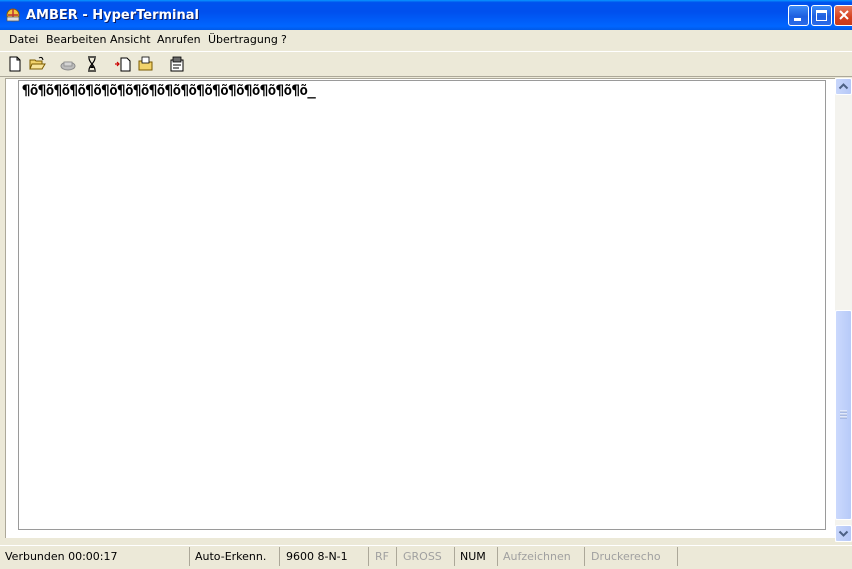 This screenshot has height=569, width=852. I want to click on call-icon, so click(68, 64).